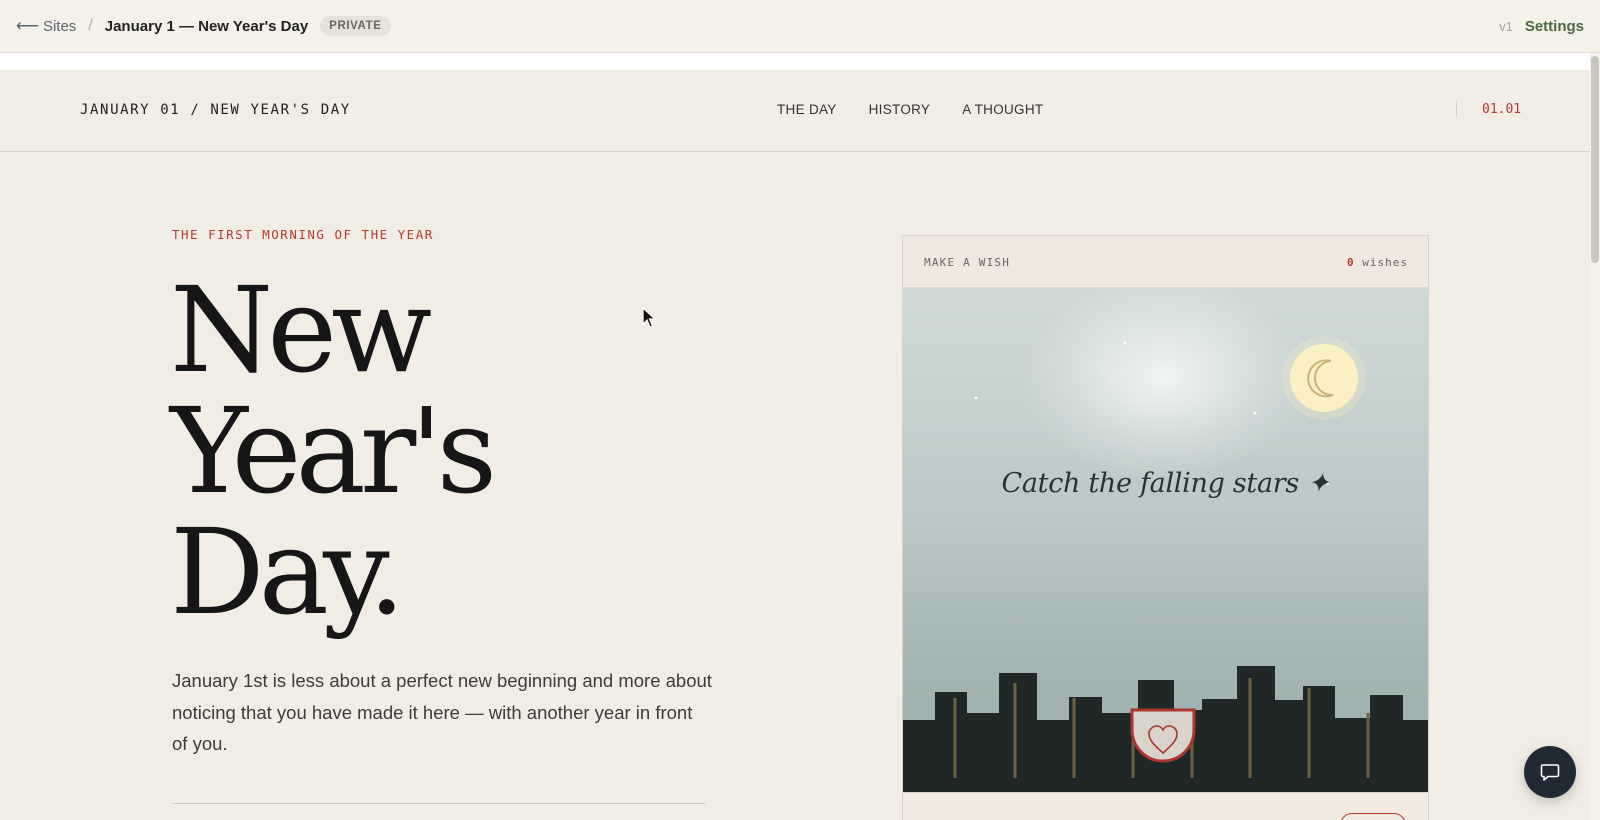 This screenshot has height=820, width=1600. What do you see at coordinates (355, 26) in the screenshot?
I see `private-badge: PRIVATE` at bounding box center [355, 26].